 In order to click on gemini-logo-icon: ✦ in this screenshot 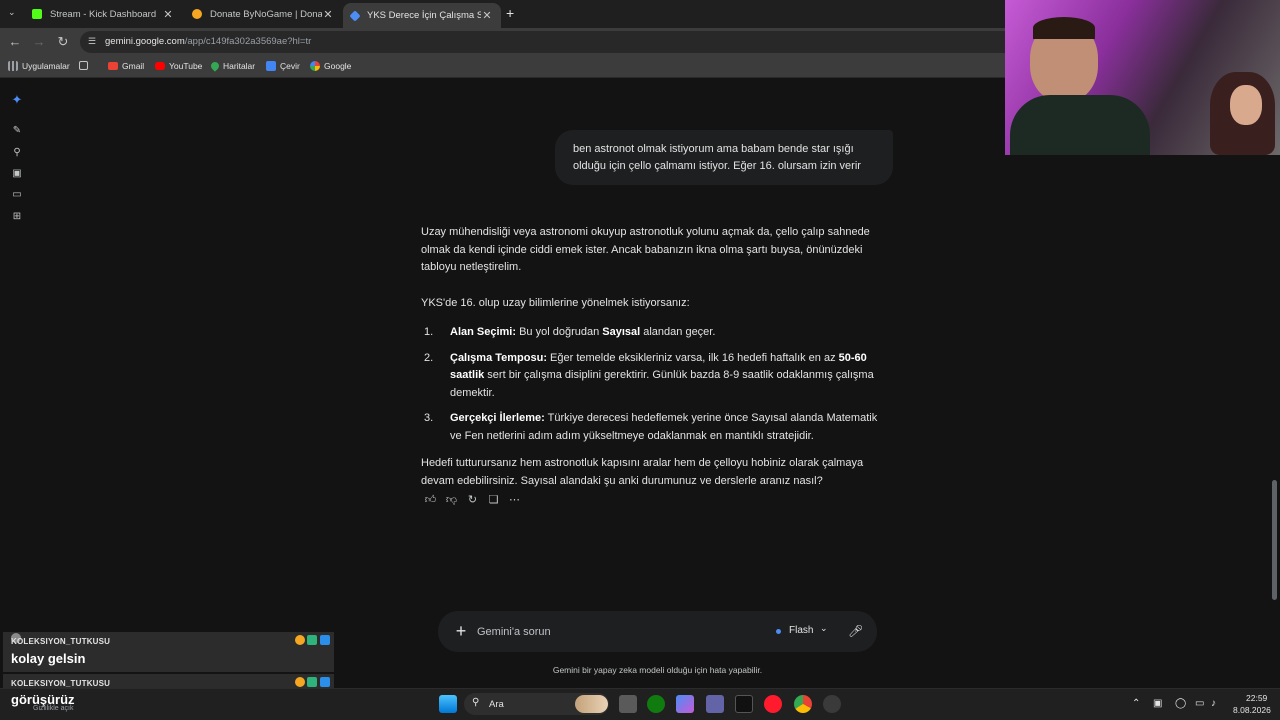, I will do `click(17, 99)`.